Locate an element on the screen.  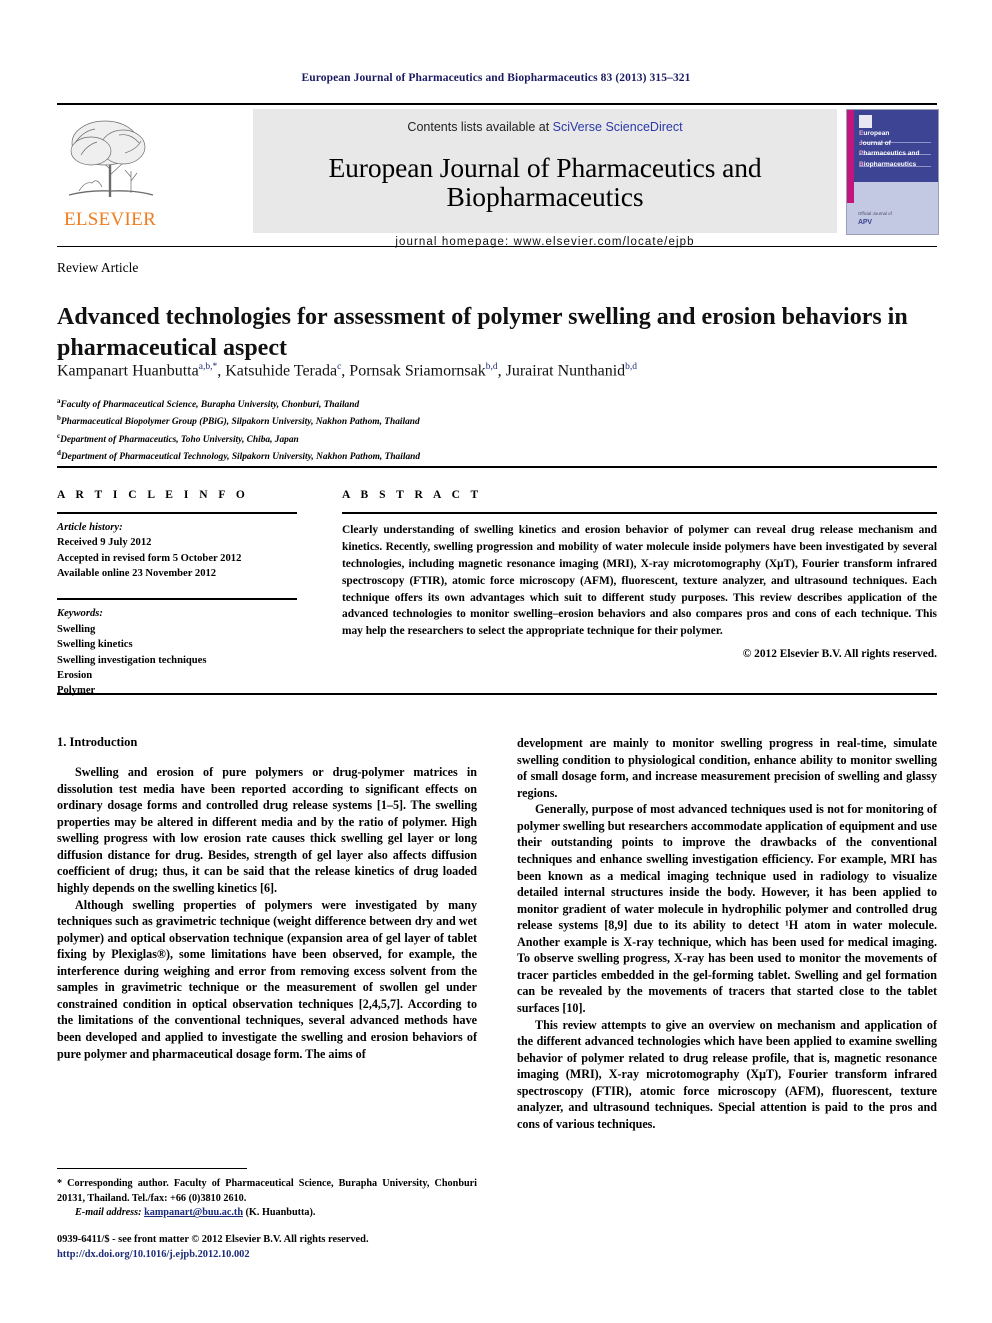
cover-footer-org: APV is located at coordinates (865, 222).